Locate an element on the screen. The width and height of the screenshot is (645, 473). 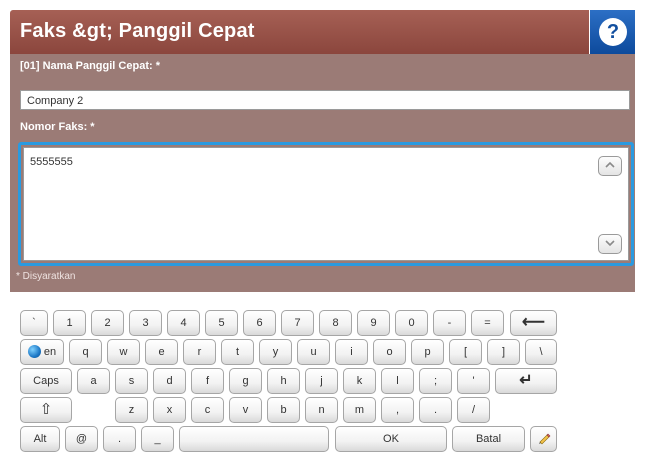
enter-key: ↵ is located at coordinates (526, 381).